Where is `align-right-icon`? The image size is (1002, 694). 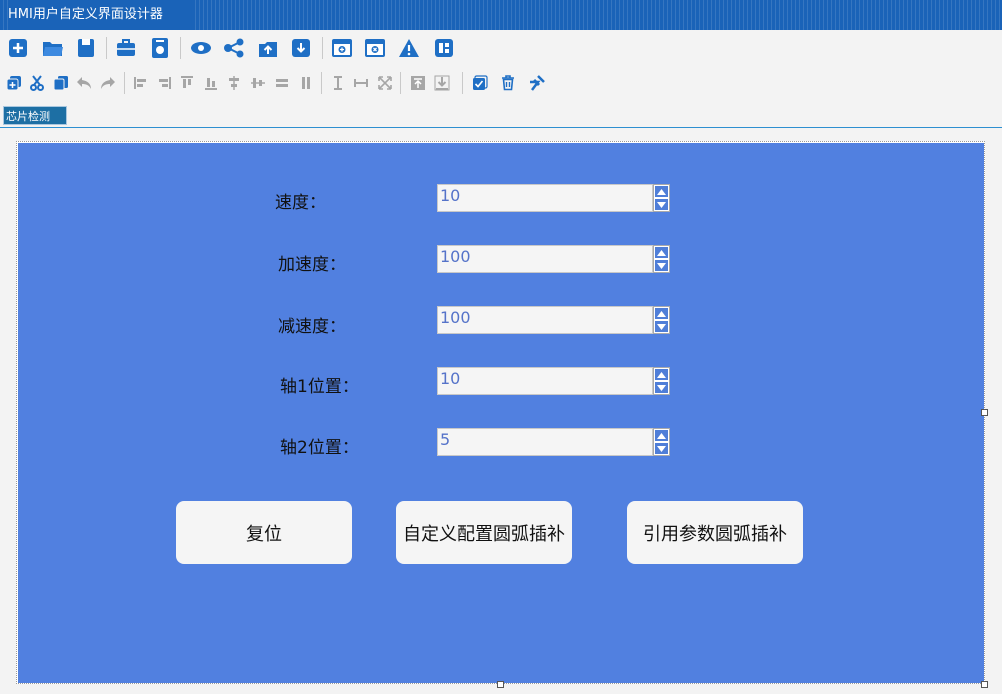 align-right-icon is located at coordinates (165, 83).